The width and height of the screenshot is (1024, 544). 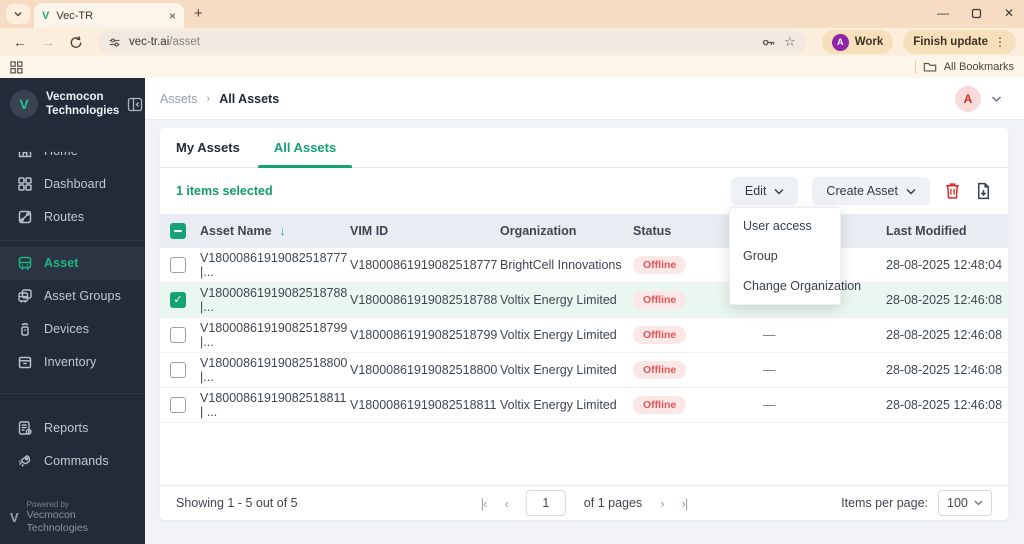 What do you see at coordinates (224, 191) in the screenshot?
I see `selection-count: 1 items selected` at bounding box center [224, 191].